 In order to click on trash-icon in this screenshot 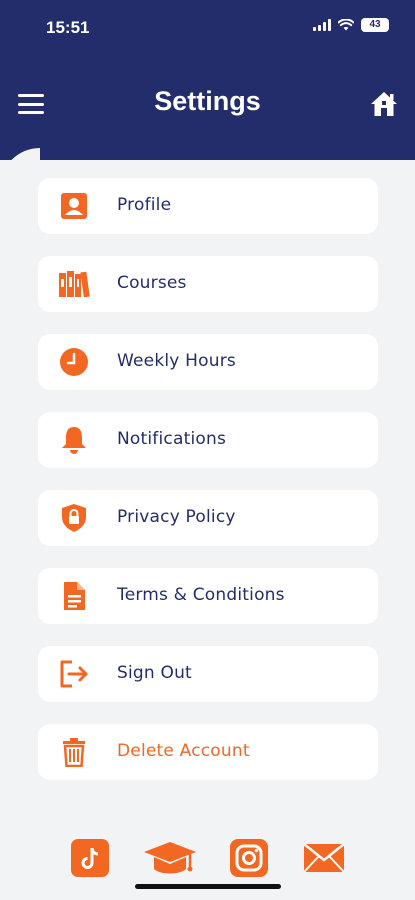, I will do `click(74, 752)`.